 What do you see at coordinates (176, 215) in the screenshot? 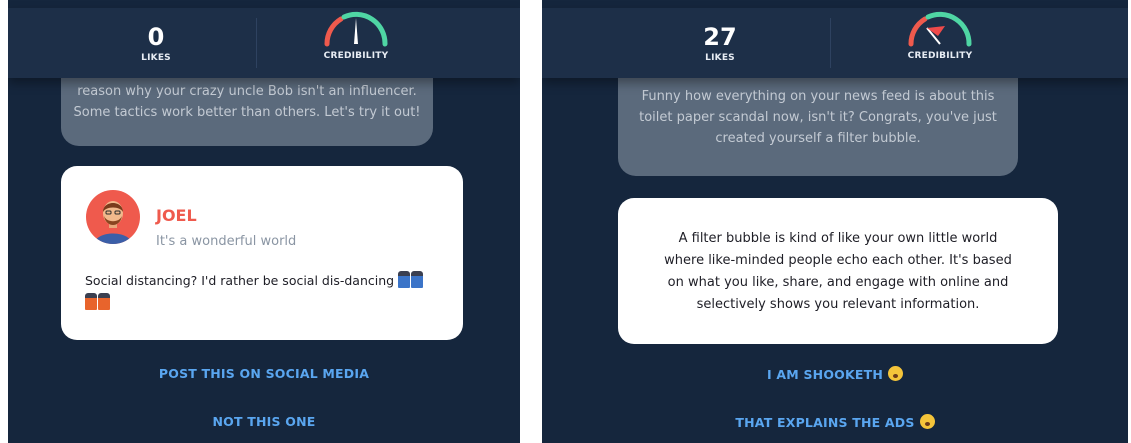
I see `post-author-name: JOEL` at bounding box center [176, 215].